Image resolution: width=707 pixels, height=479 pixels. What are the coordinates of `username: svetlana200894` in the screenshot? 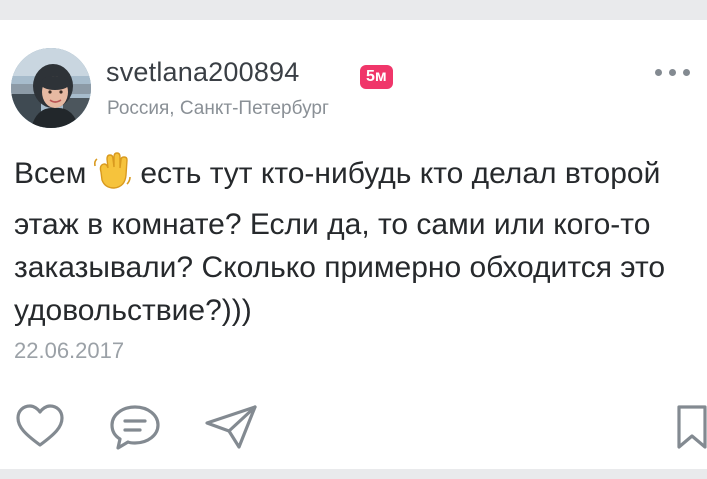 It's located at (202, 72).